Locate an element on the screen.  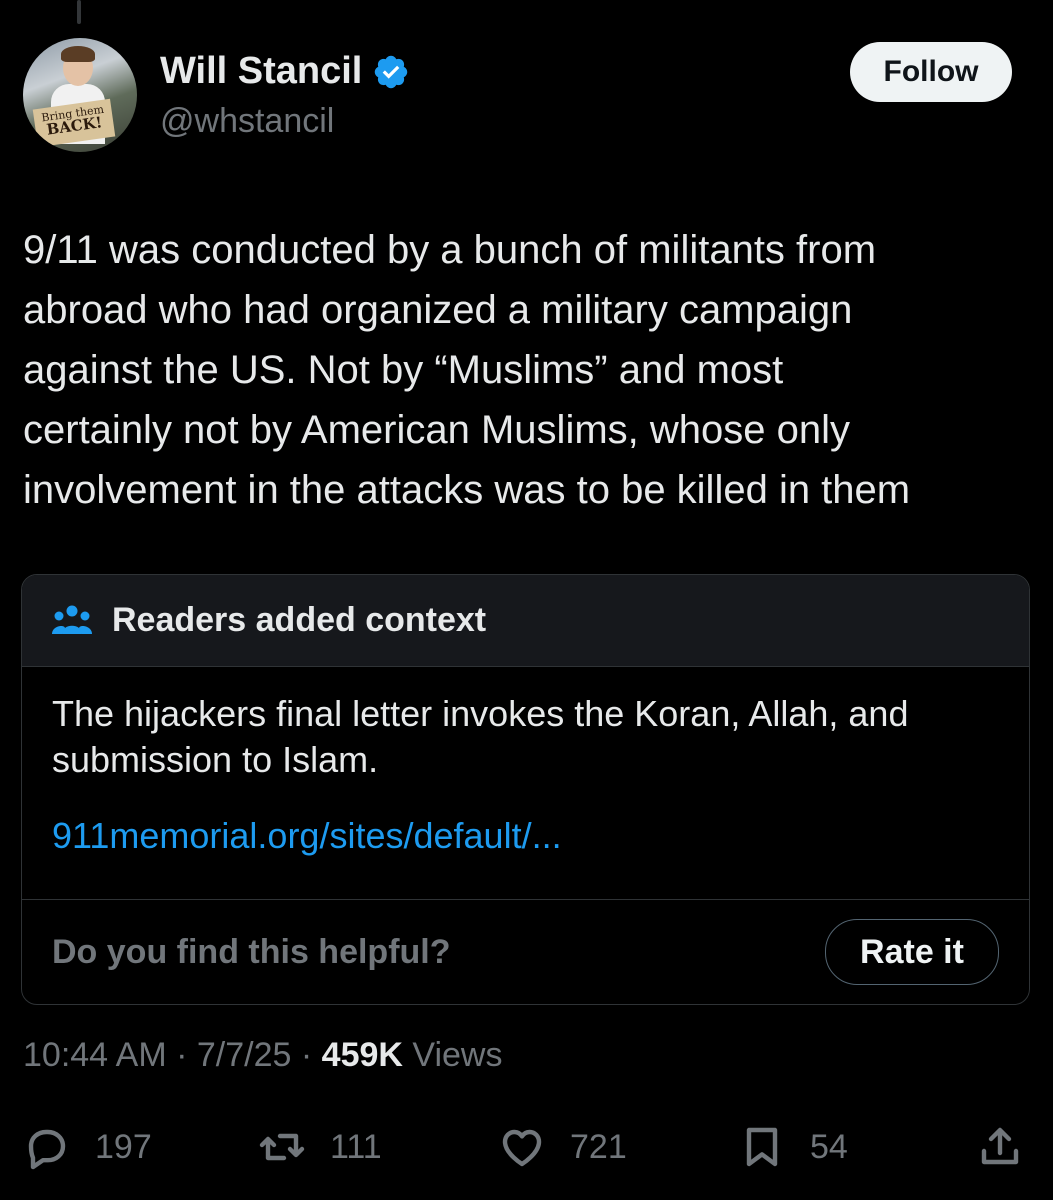
reply-icon is located at coordinates (47, 1149).